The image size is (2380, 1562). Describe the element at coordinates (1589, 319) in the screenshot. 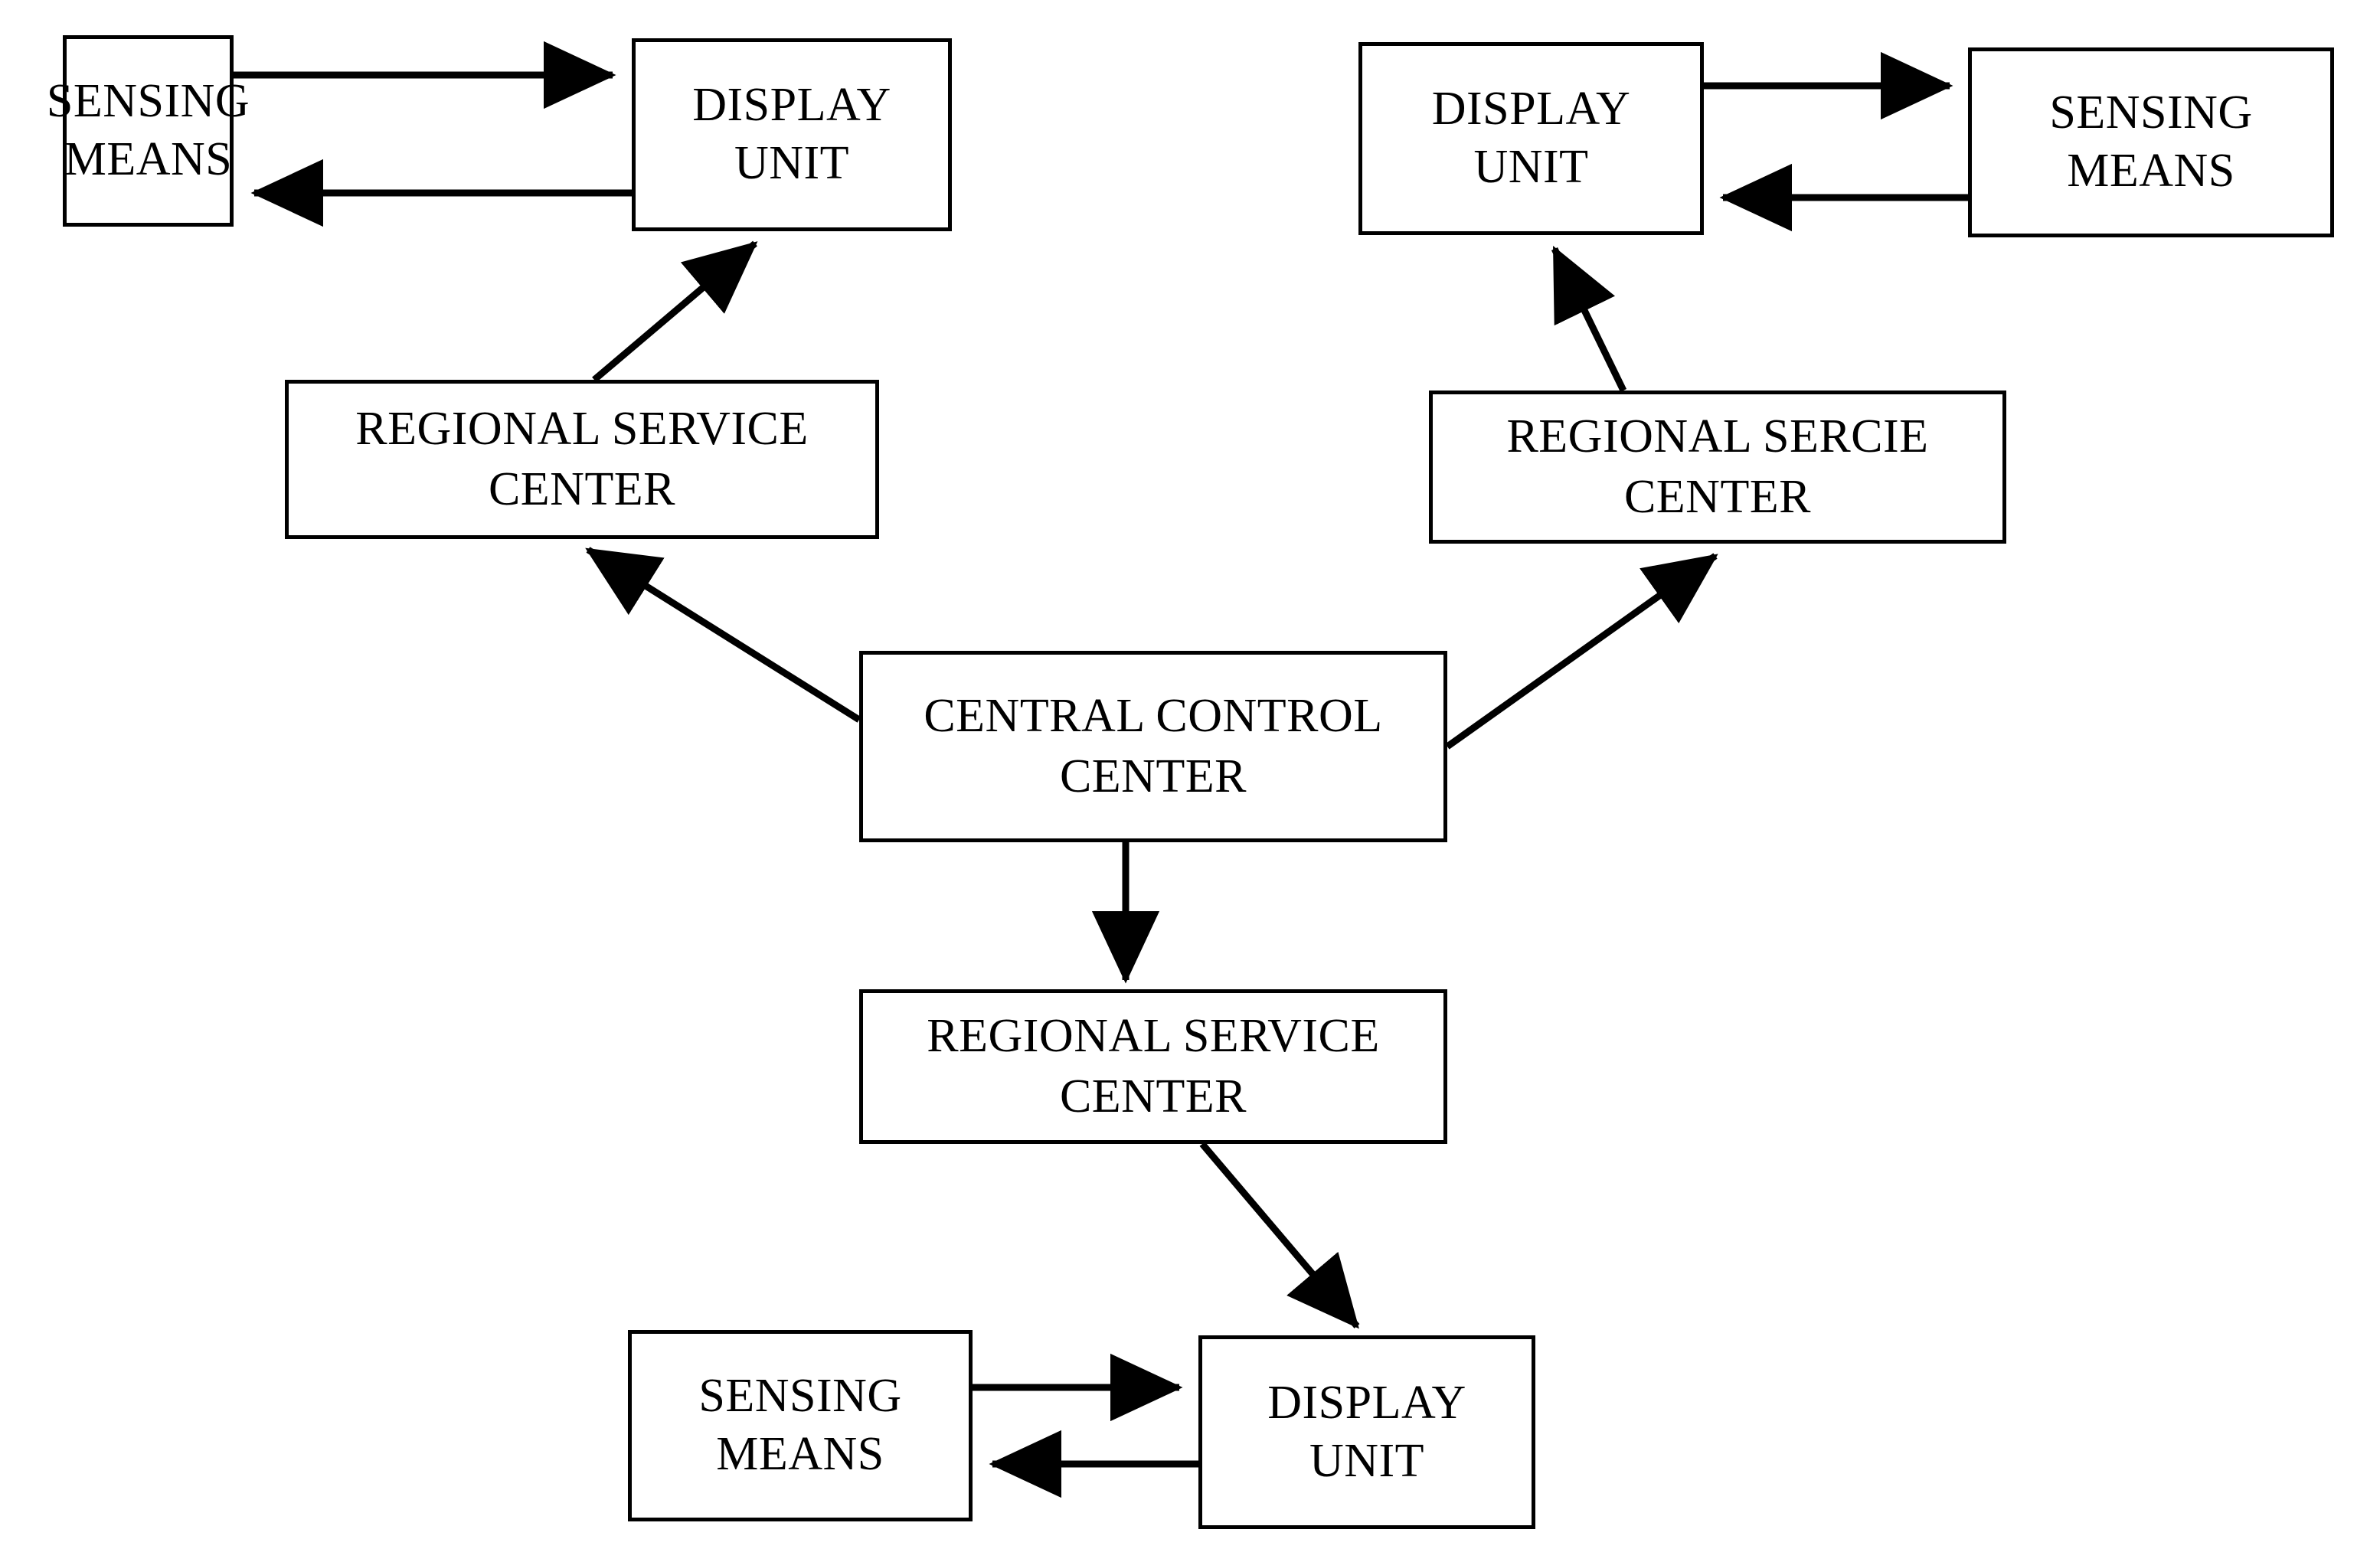

I see `connector-regional-right-to-display-top-right` at that location.